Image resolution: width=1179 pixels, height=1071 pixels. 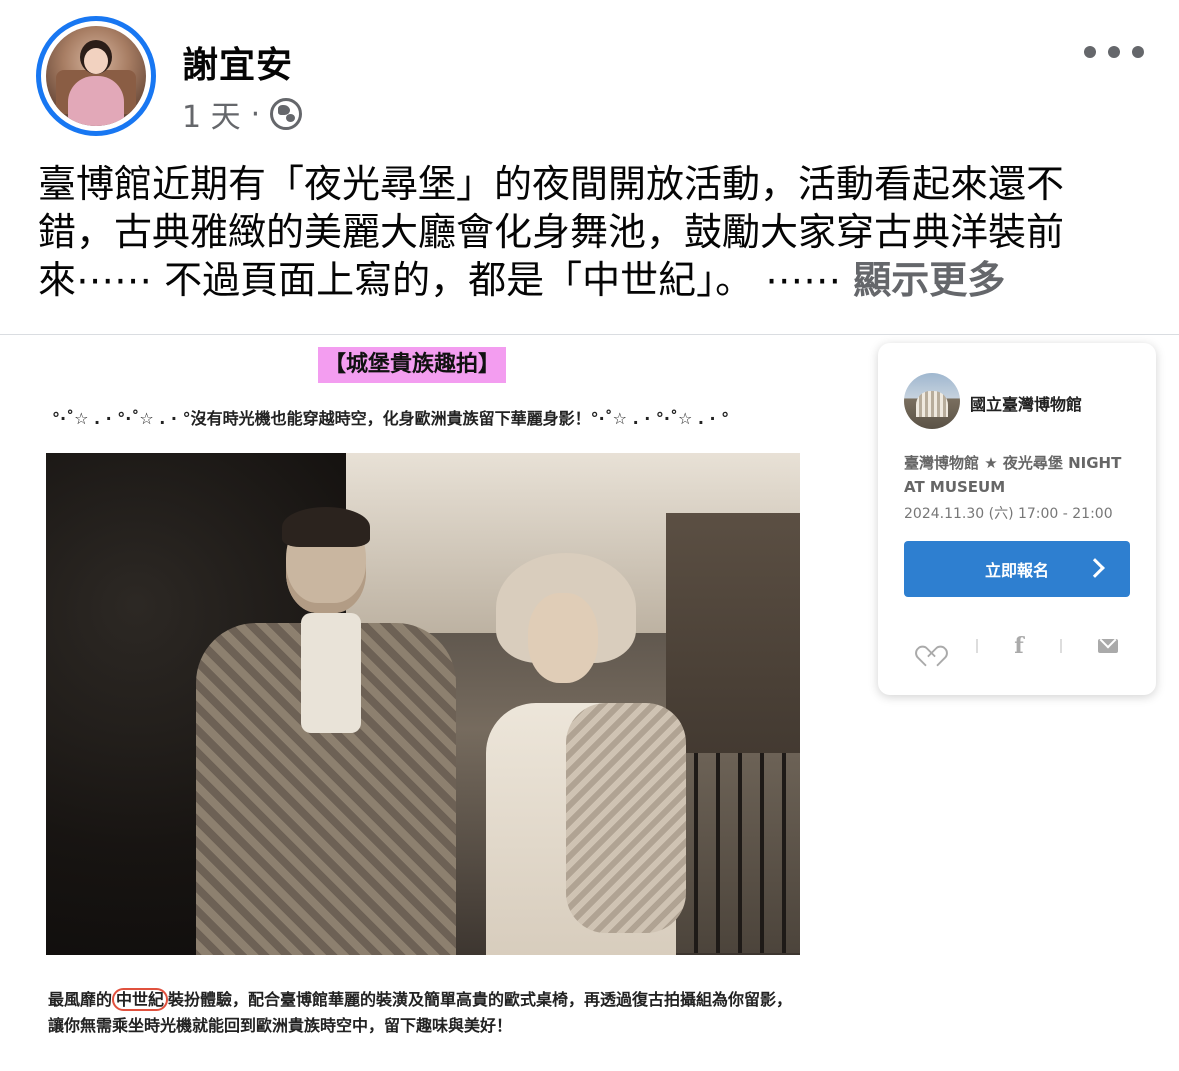 I want to click on museum-logo, so click(x=932, y=401).